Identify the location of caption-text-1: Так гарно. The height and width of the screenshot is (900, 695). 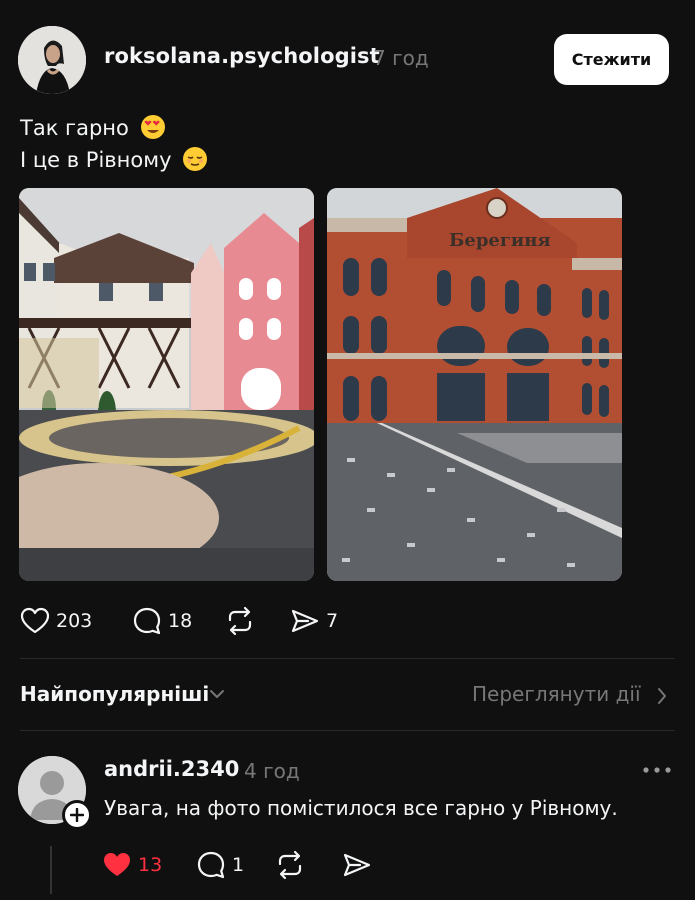
(74, 128).